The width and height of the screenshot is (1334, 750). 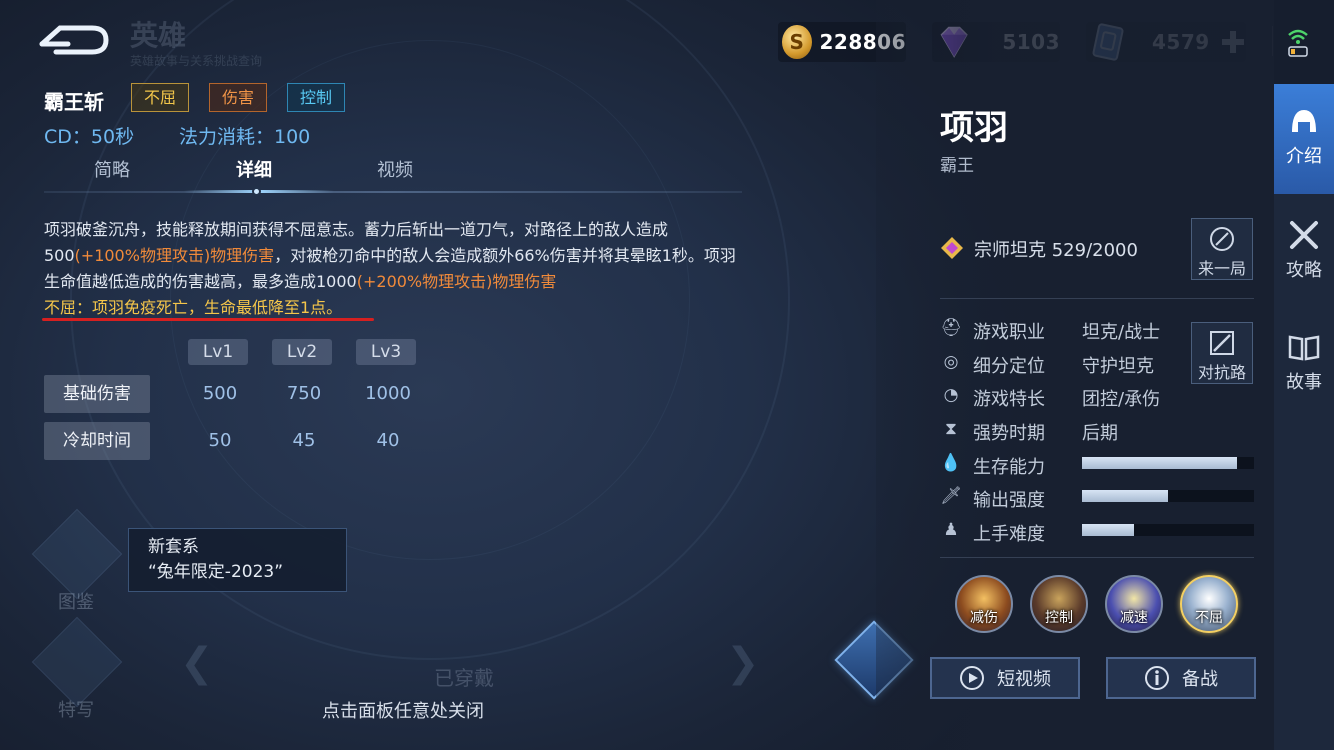 What do you see at coordinates (1222, 343) in the screenshot?
I see `lane-icon` at bounding box center [1222, 343].